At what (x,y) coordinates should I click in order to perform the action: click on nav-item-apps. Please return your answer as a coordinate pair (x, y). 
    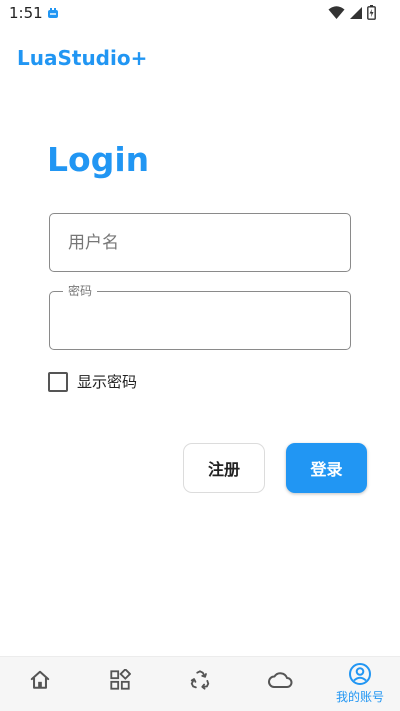
    Looking at the image, I should click on (120, 684).